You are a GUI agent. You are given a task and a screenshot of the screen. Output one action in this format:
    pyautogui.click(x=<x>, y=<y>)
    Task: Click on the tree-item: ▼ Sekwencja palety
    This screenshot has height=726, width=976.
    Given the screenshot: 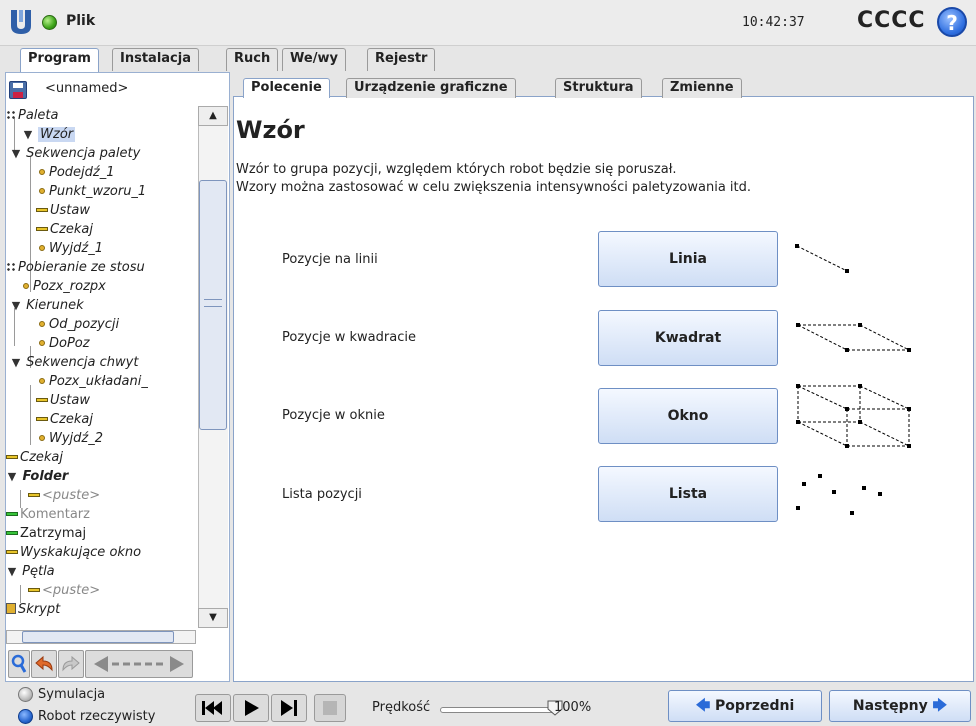 What is the action you would take?
    pyautogui.click(x=75, y=153)
    